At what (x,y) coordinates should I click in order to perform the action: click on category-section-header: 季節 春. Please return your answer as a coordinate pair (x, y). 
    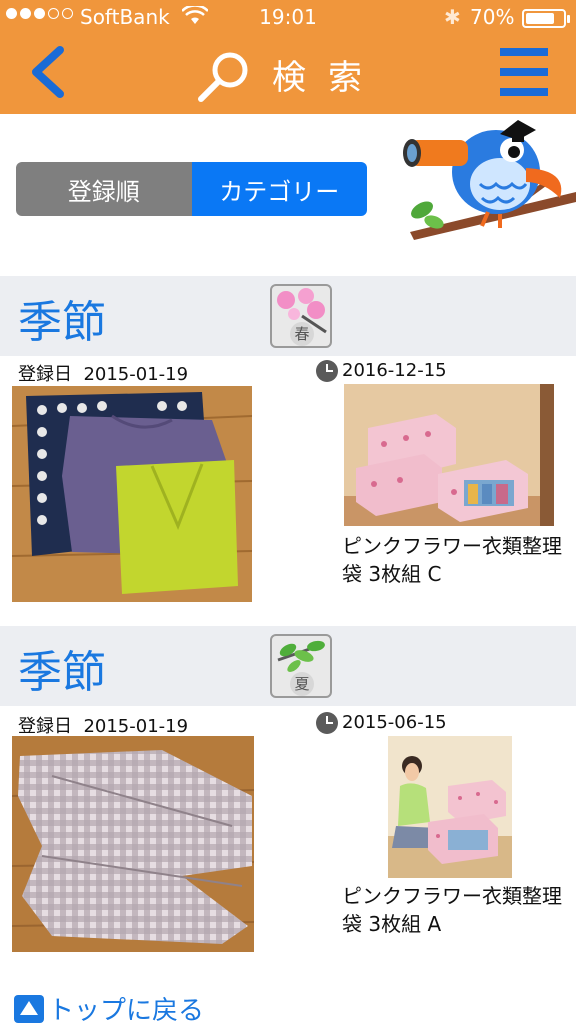
    Looking at the image, I should click on (288, 316).